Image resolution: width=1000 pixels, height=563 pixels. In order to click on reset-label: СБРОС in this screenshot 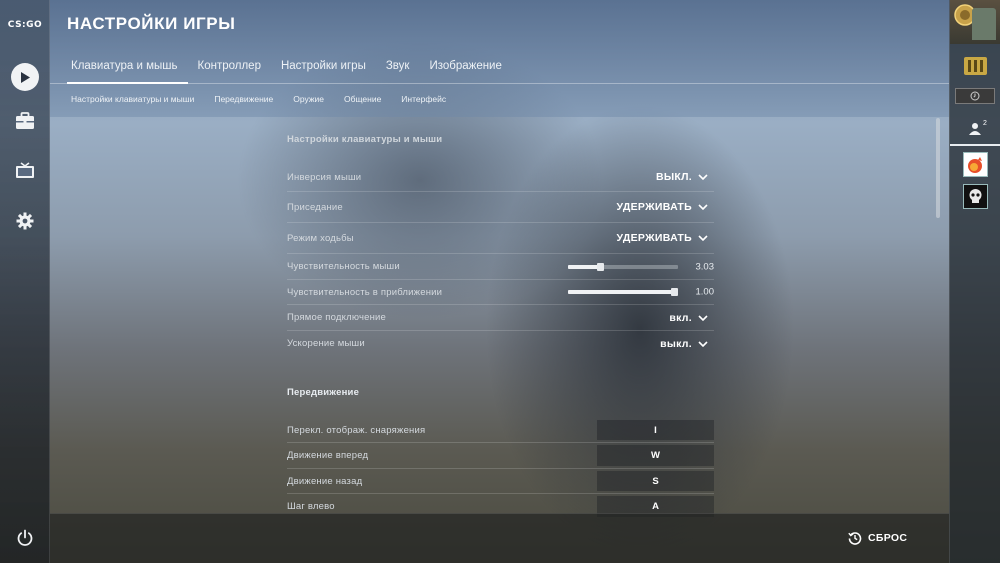, I will do `click(888, 538)`.